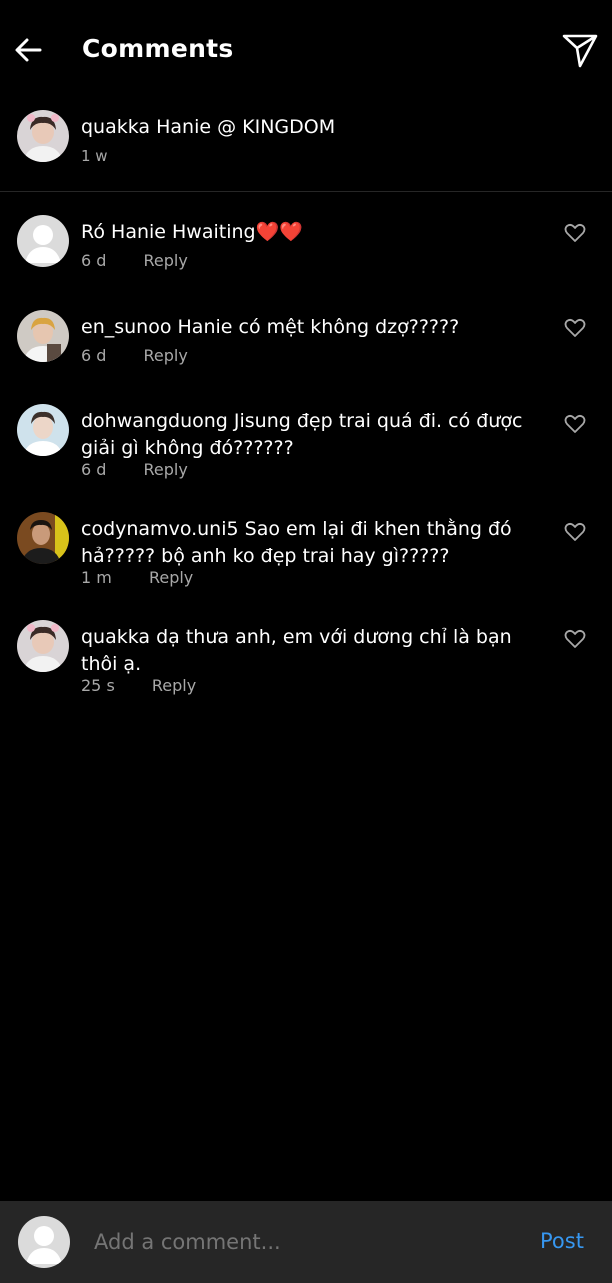 The height and width of the screenshot is (1283, 612). I want to click on caption-username: quakka, so click(115, 127).